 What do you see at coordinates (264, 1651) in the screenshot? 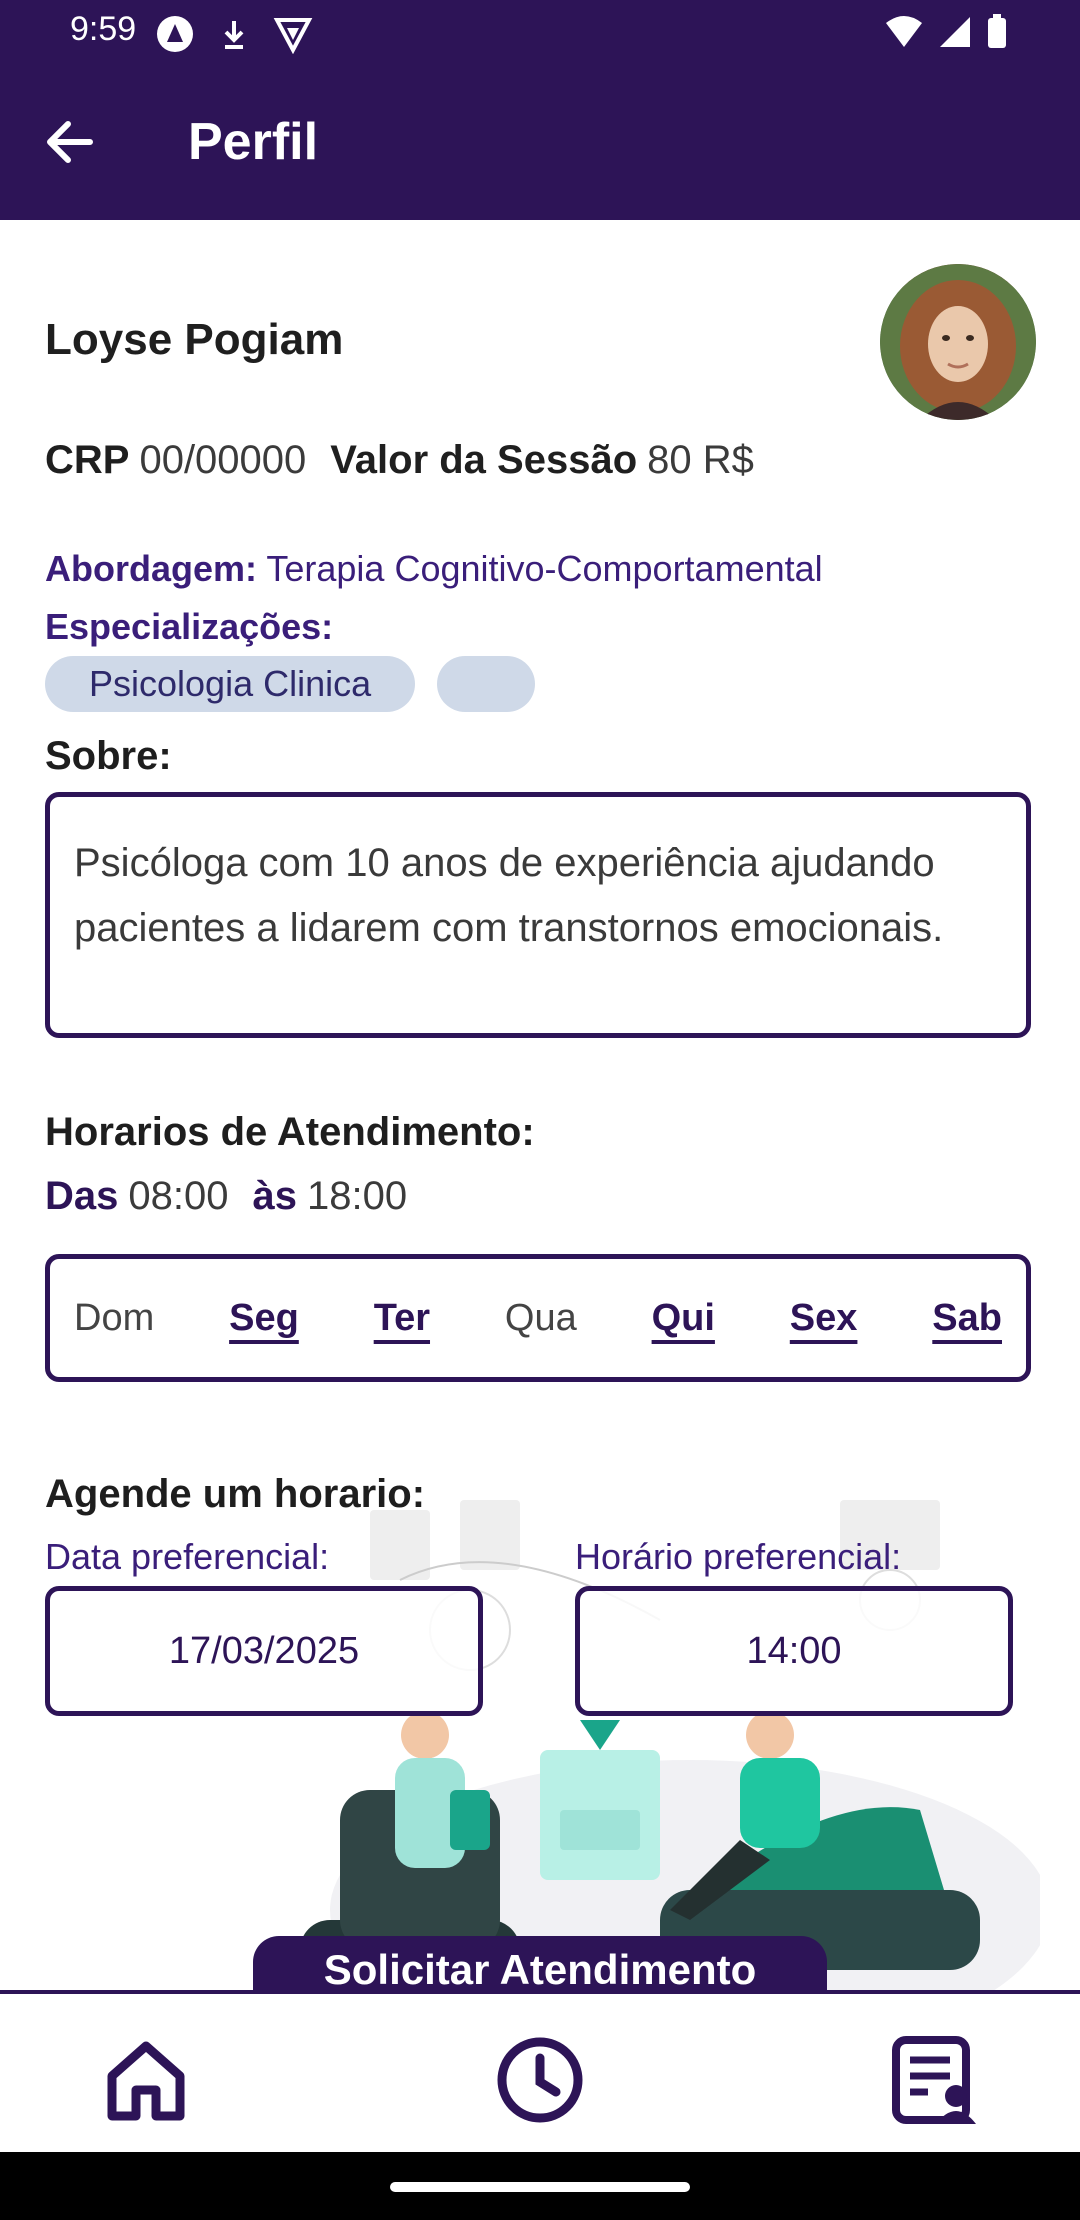
I see `date-field: 17/03/2025` at bounding box center [264, 1651].